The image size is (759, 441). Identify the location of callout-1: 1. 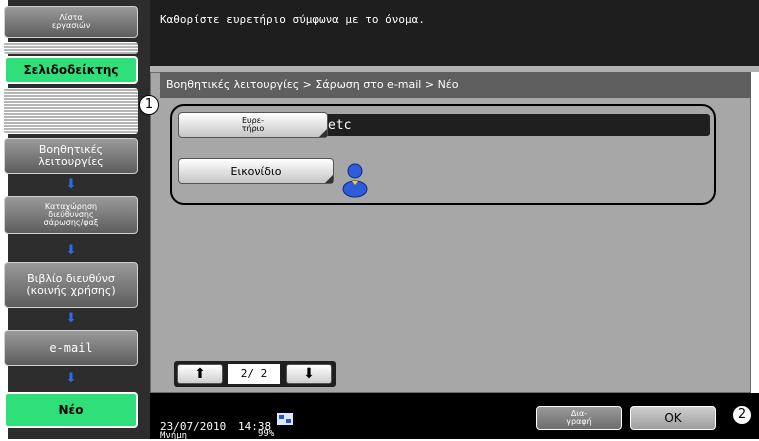
(149, 105).